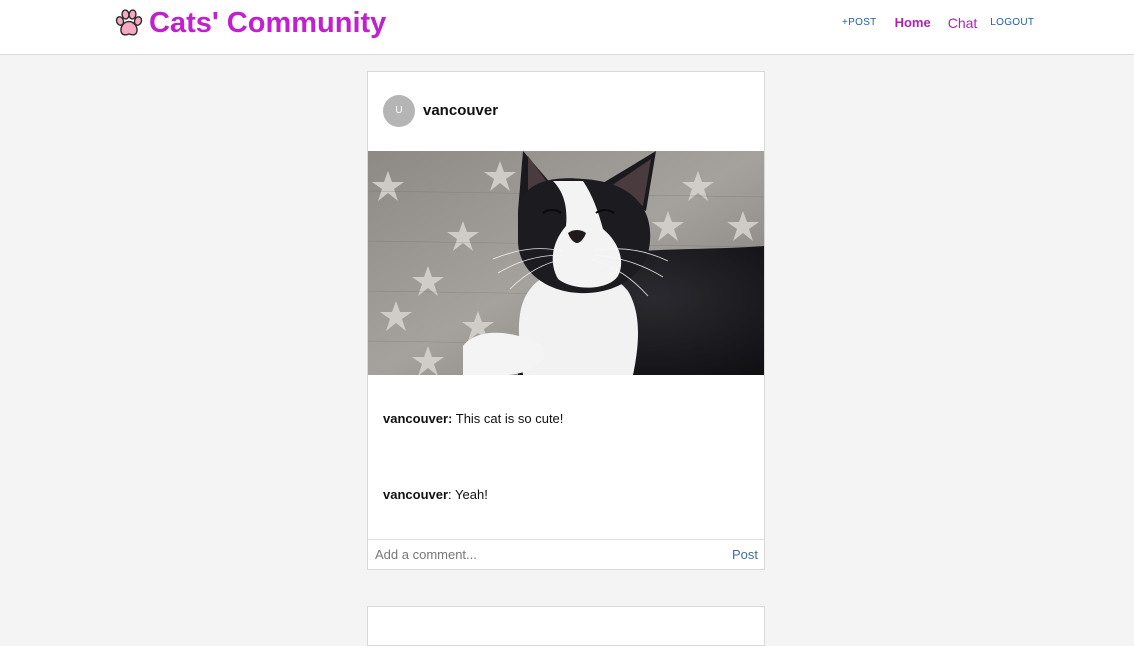  I want to click on paw-icon, so click(129, 22).